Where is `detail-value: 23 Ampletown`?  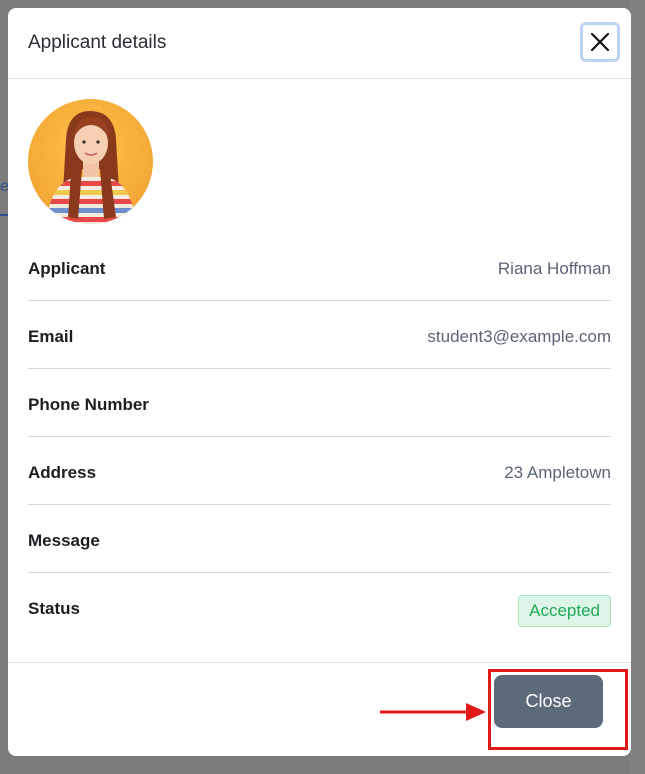 detail-value: 23 Ampletown is located at coordinates (557, 472).